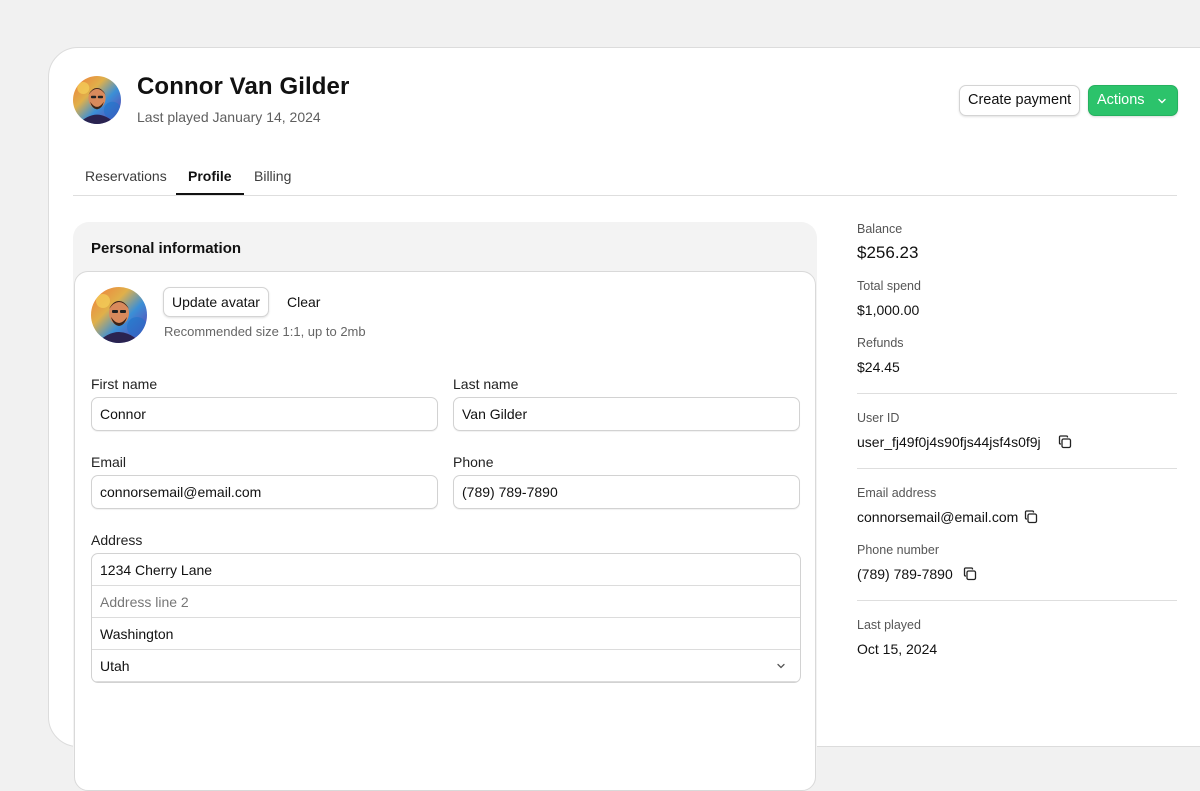  I want to click on user-id-label: User ID, so click(878, 418).